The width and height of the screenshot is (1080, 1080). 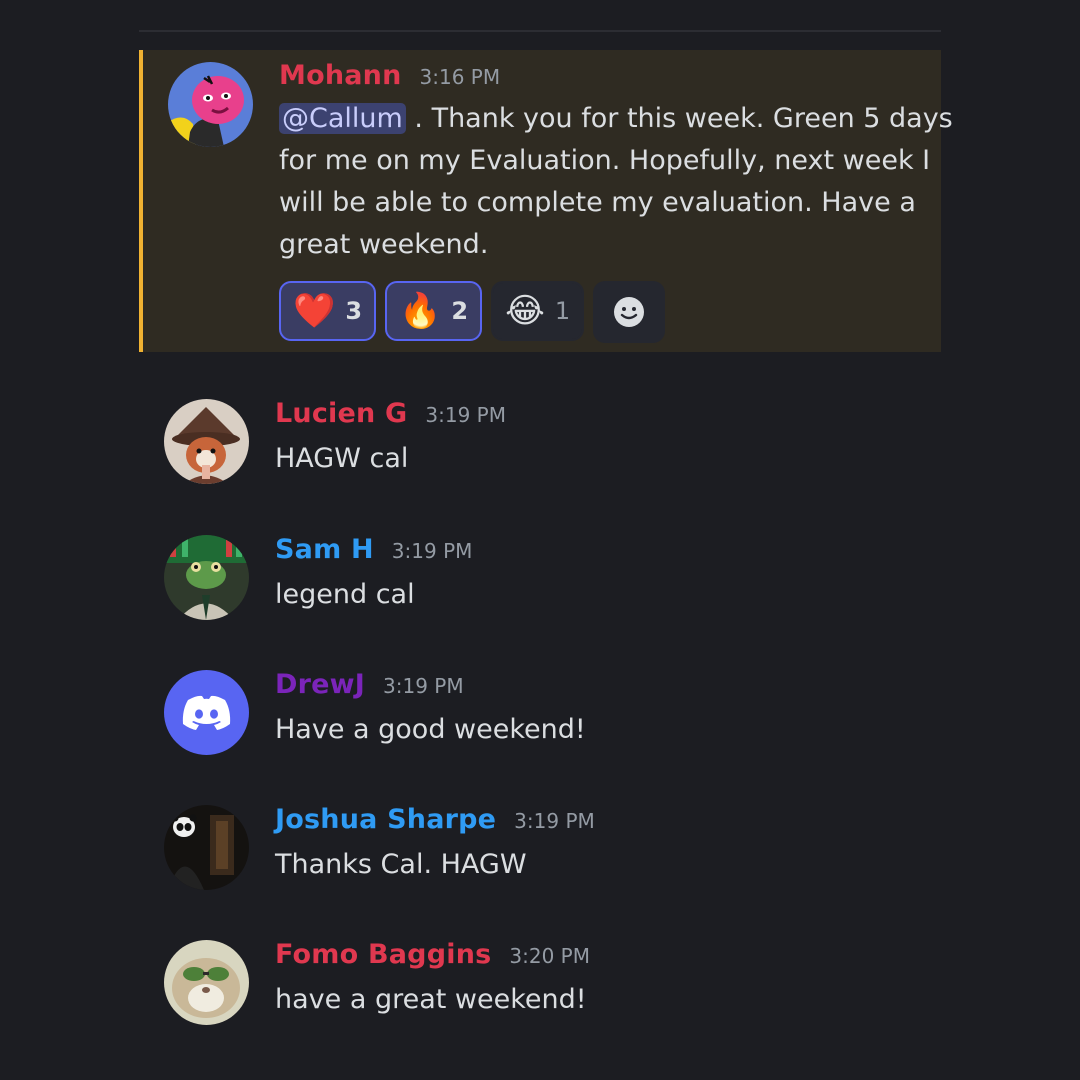 What do you see at coordinates (340, 75) in the screenshot?
I see `username: Mohann` at bounding box center [340, 75].